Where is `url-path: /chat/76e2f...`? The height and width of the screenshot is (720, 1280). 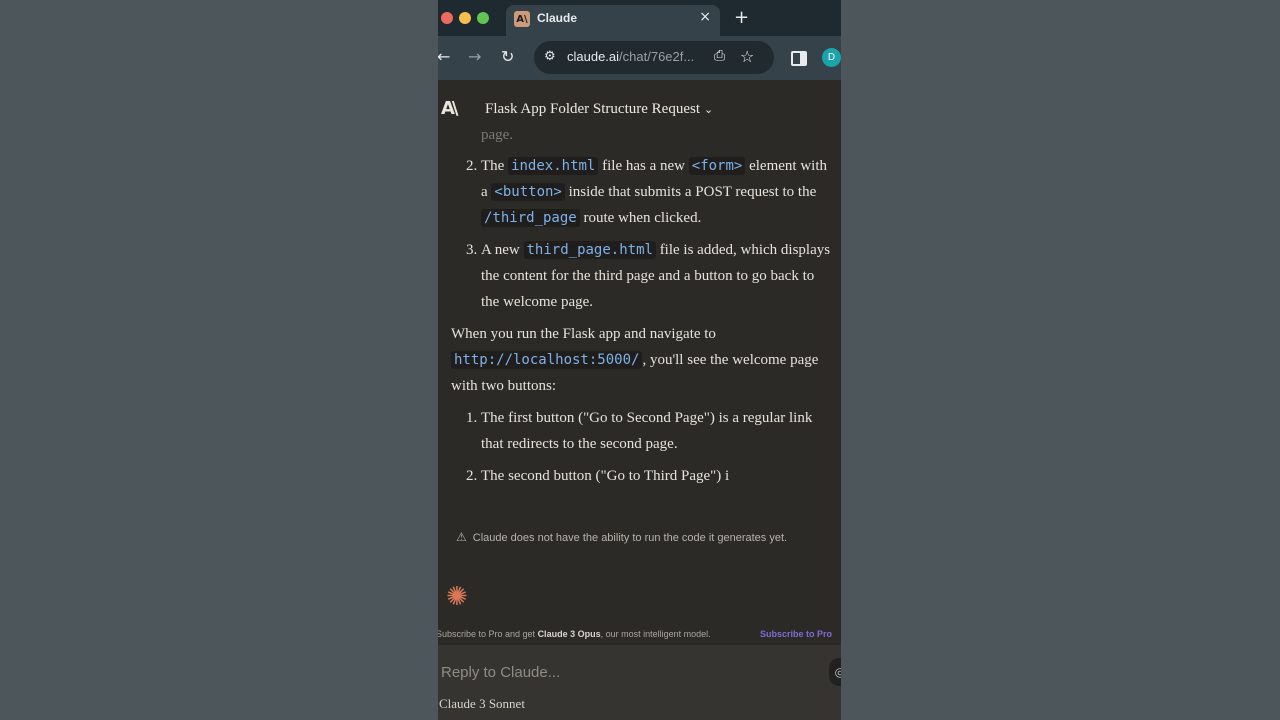 url-path: /chat/76e2f... is located at coordinates (657, 56).